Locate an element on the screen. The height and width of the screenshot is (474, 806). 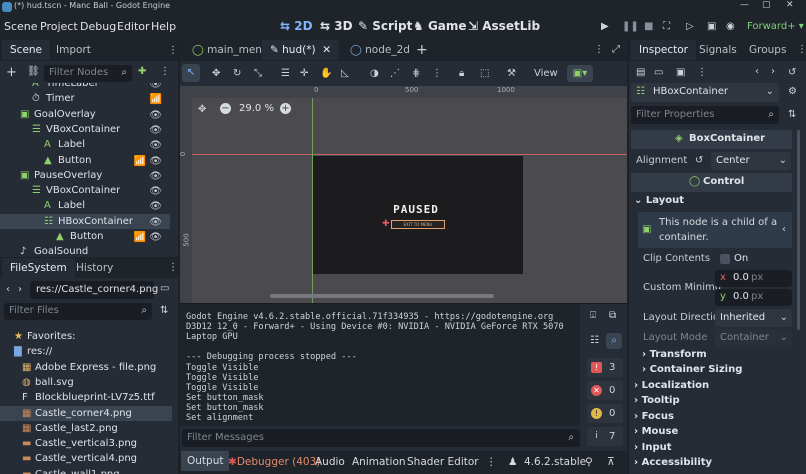
section-input: › Input is located at coordinates (653, 447).